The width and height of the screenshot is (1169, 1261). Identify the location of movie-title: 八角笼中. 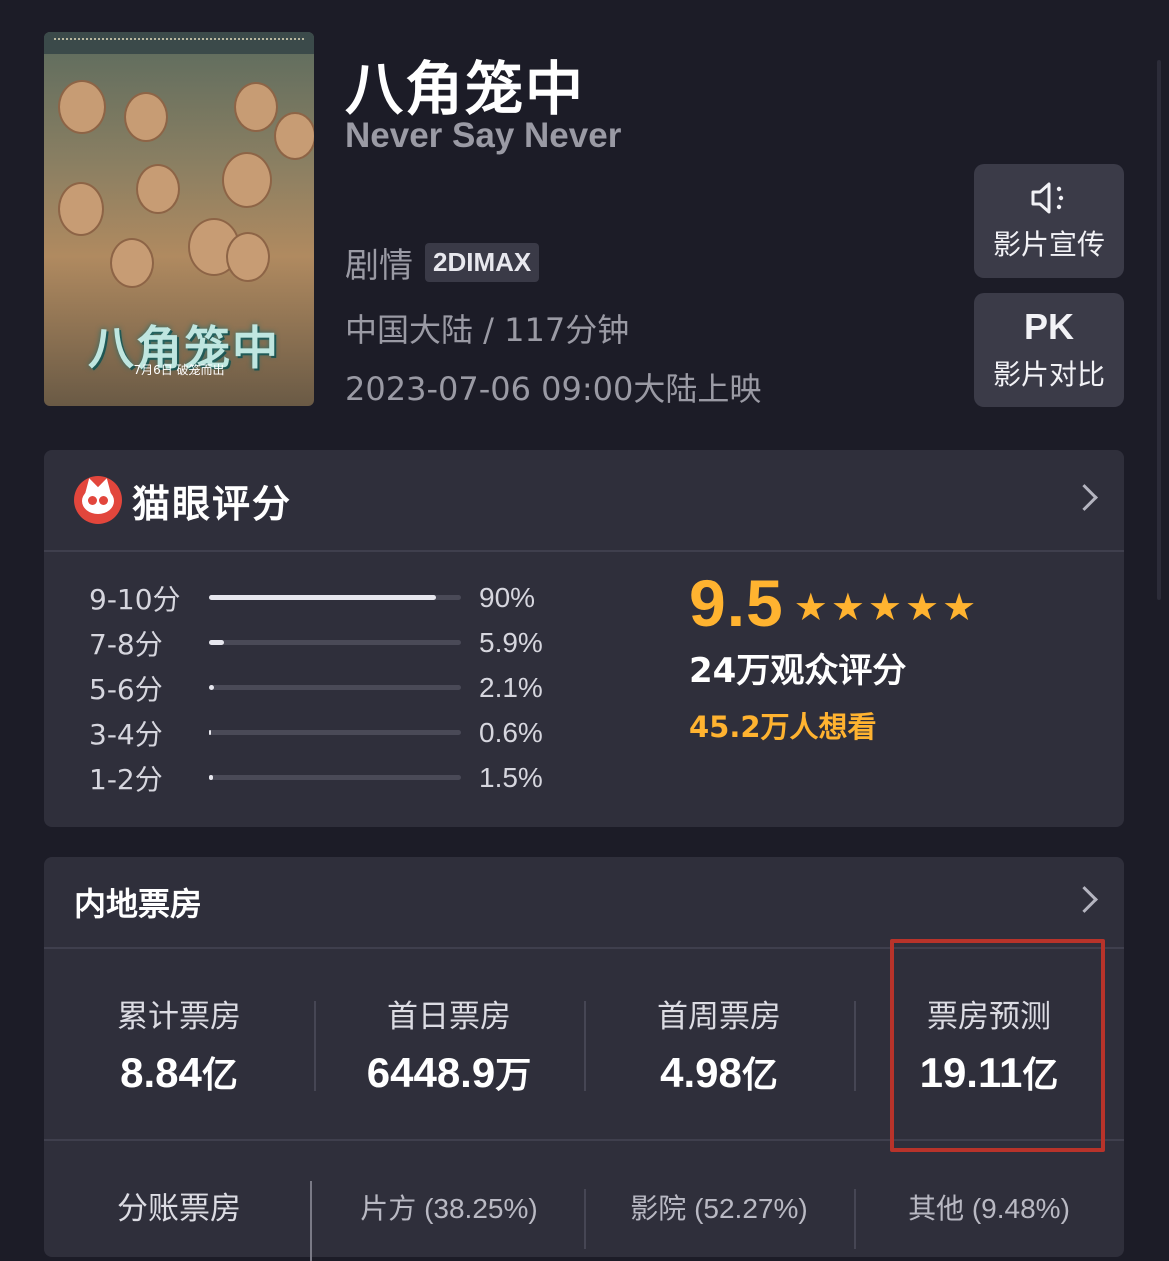
(465, 89).